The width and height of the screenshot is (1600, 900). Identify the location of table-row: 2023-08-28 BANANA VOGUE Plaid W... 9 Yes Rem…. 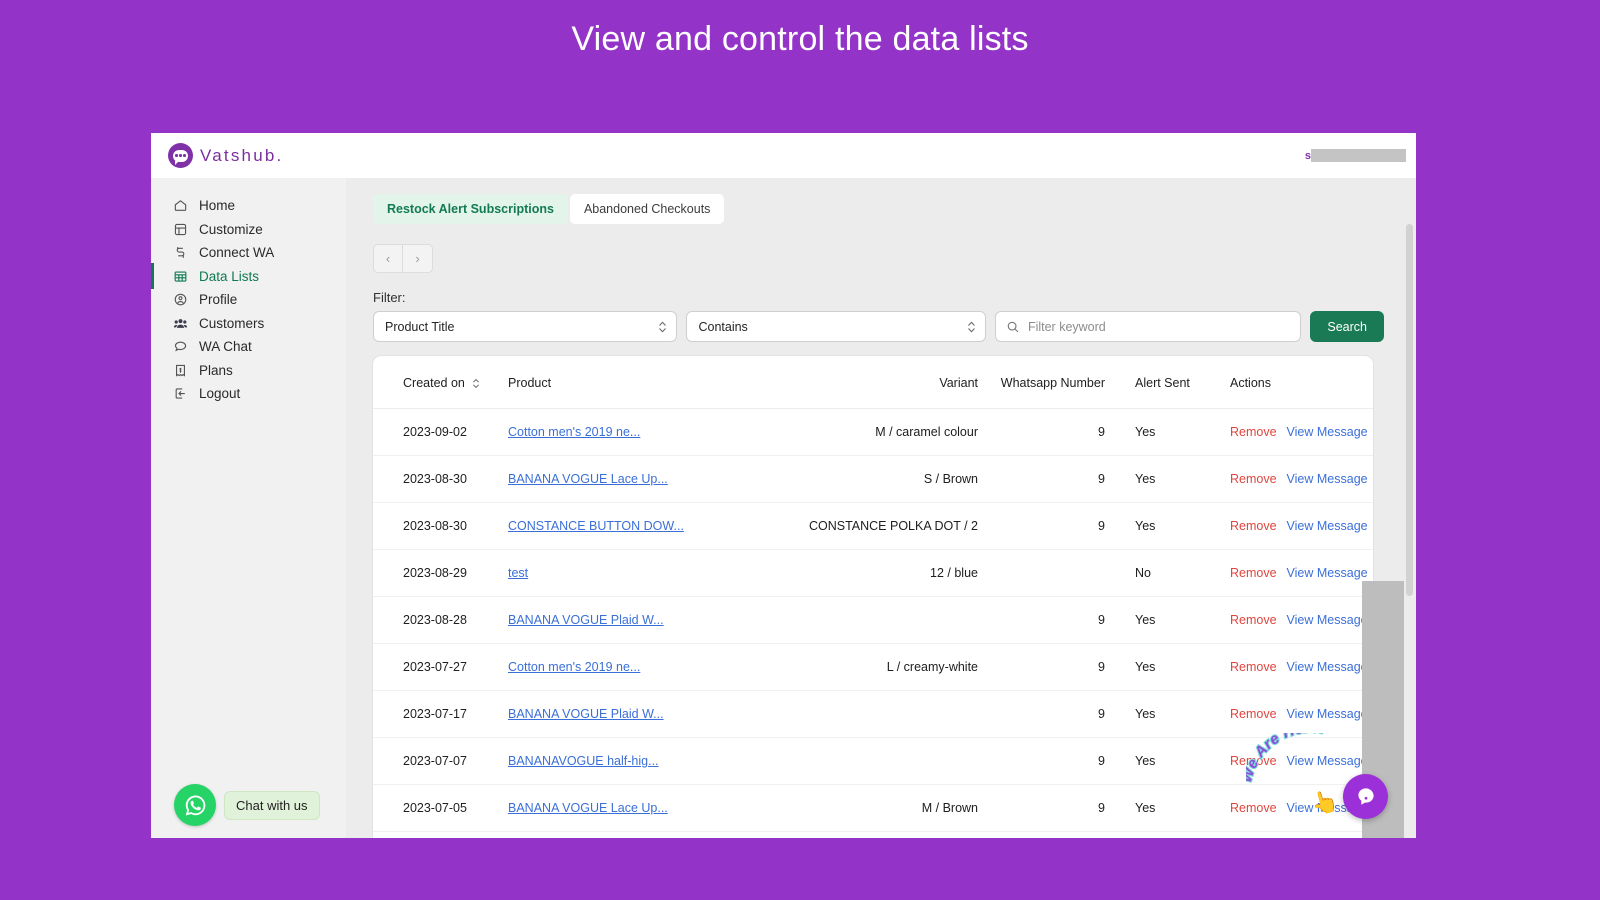
(873, 620).